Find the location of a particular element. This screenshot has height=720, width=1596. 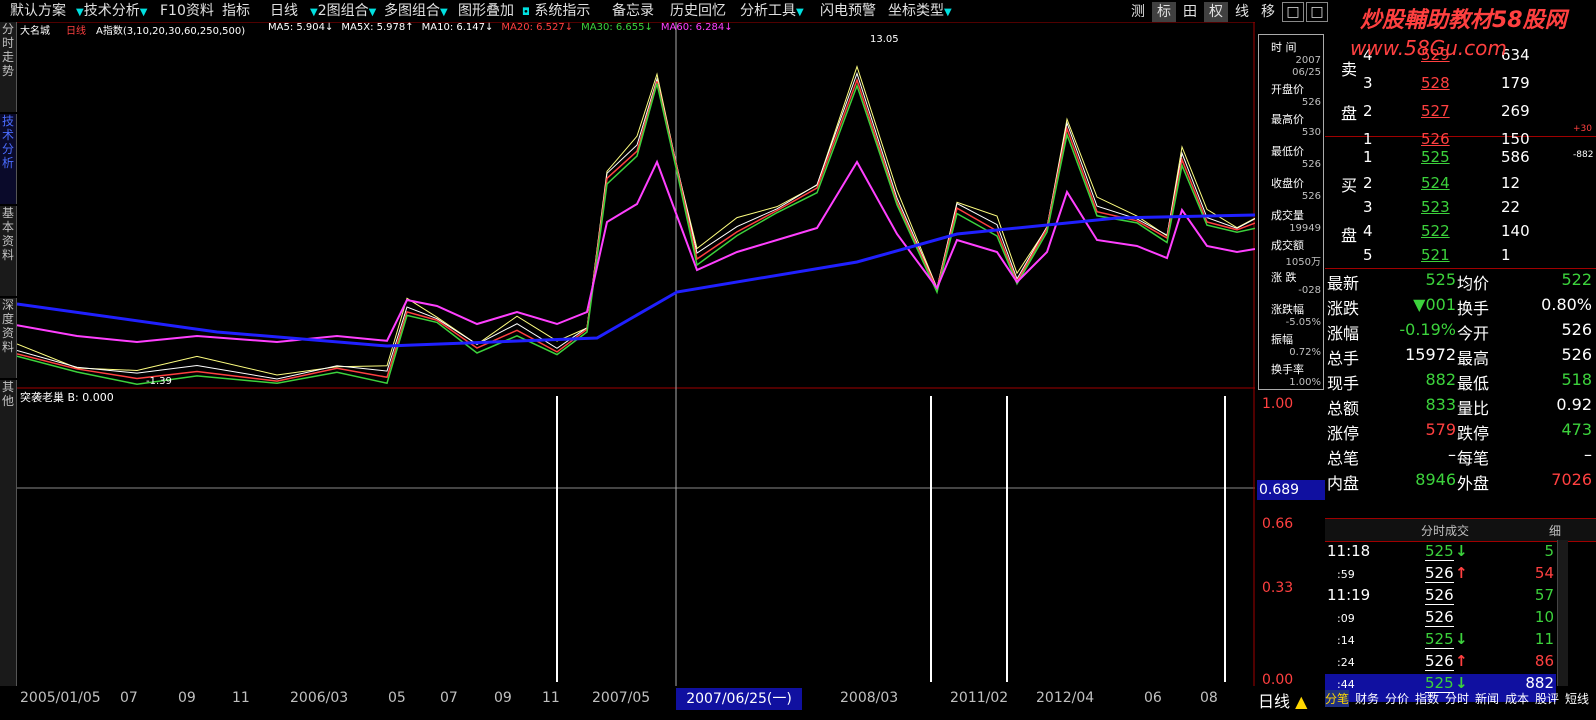

buy-price: 525 is located at coordinates (1435, 157).